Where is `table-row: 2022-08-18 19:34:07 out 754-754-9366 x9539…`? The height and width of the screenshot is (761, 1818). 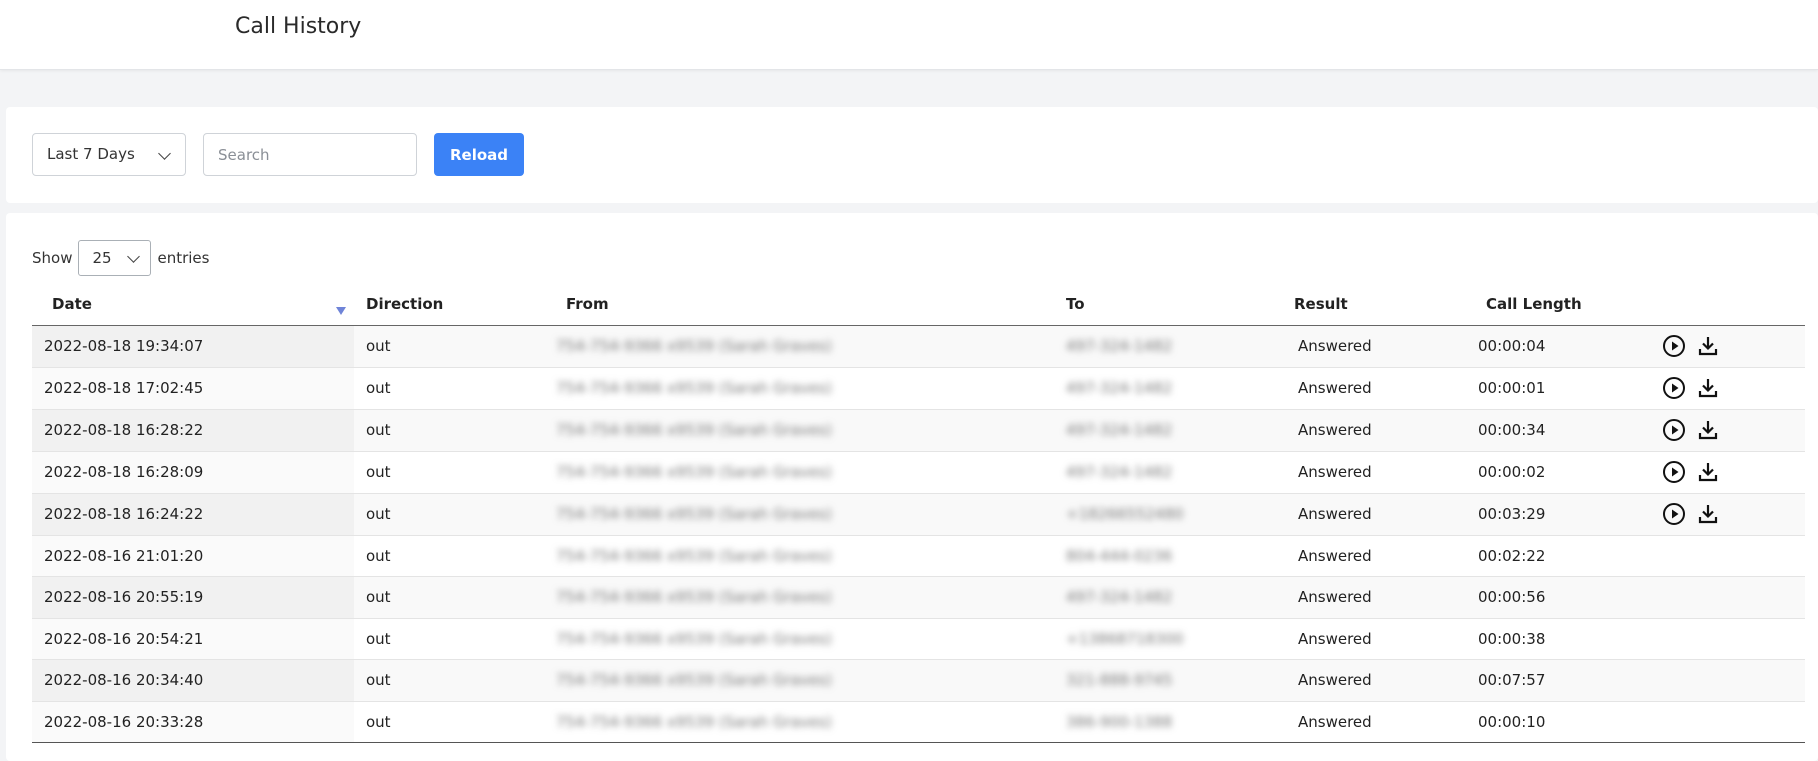 table-row: 2022-08-18 19:34:07 out 754-754-9366 x9539… is located at coordinates (918, 346).